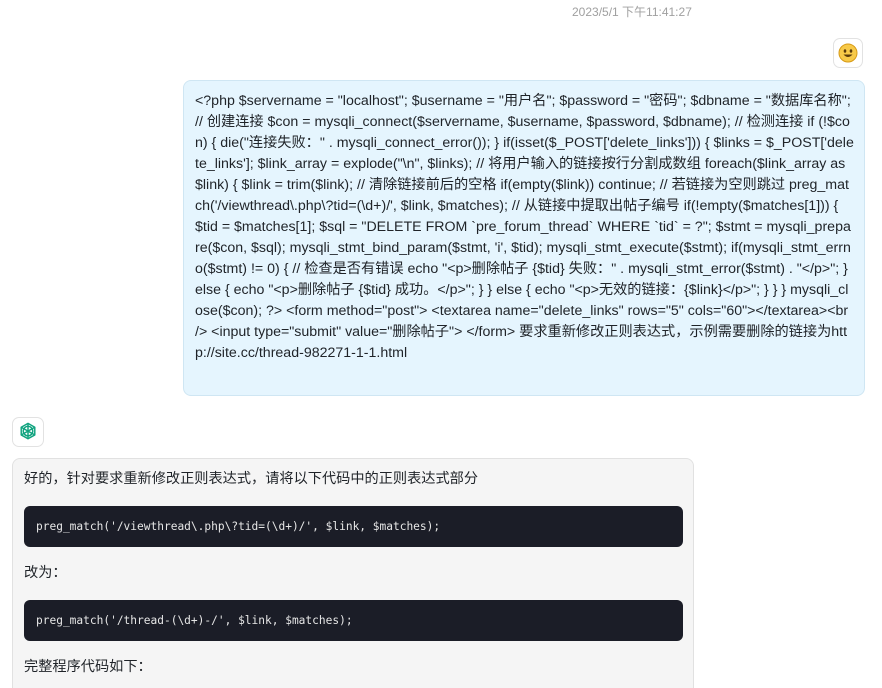 This screenshot has width=882, height=688. I want to click on assistant-avatar, so click(28, 432).